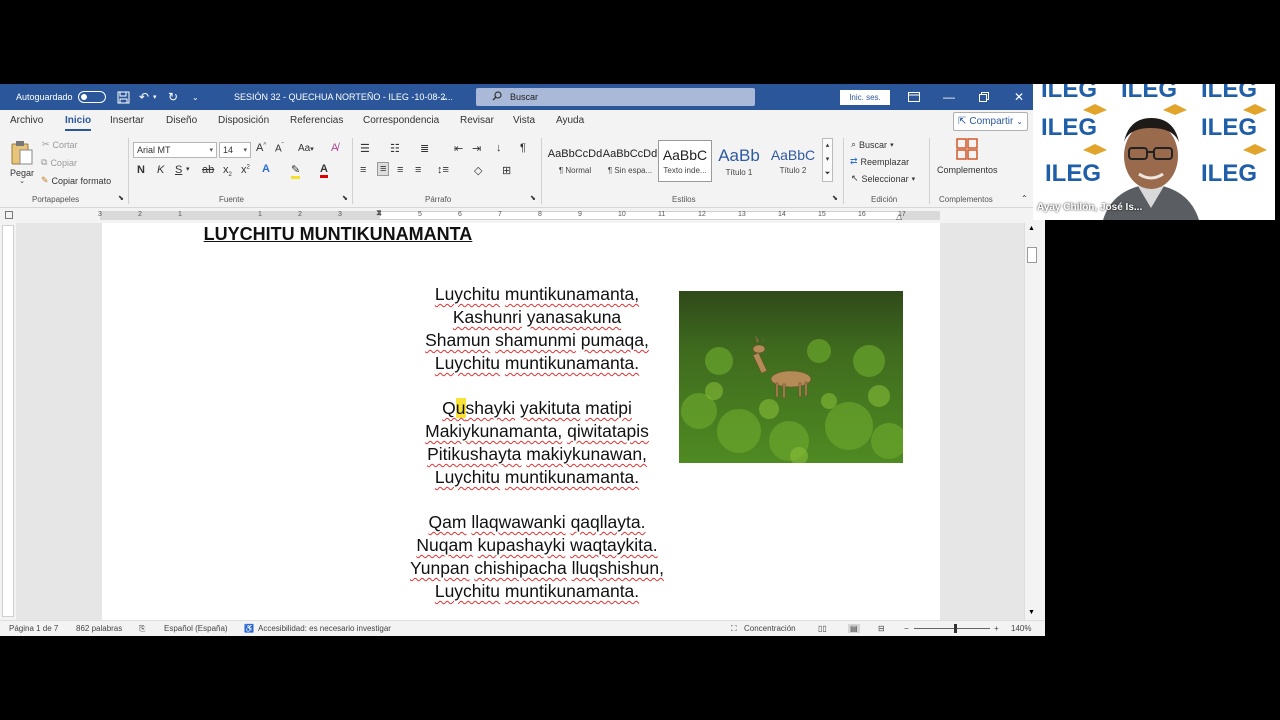 Image resolution: width=1280 pixels, height=720 pixels. Describe the element at coordinates (1031, 421) in the screenshot. I see `vertical-scrollbar: ▲ ▼` at that location.